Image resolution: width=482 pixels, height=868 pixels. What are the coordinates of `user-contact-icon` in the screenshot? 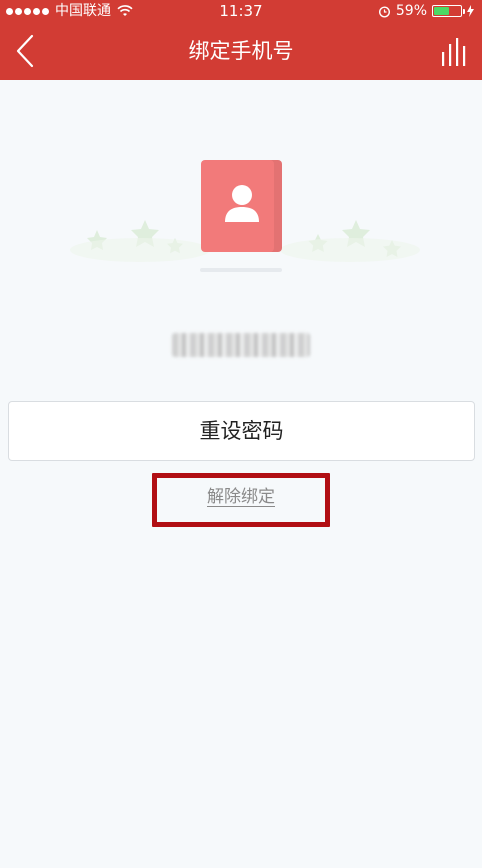 It's located at (242, 203).